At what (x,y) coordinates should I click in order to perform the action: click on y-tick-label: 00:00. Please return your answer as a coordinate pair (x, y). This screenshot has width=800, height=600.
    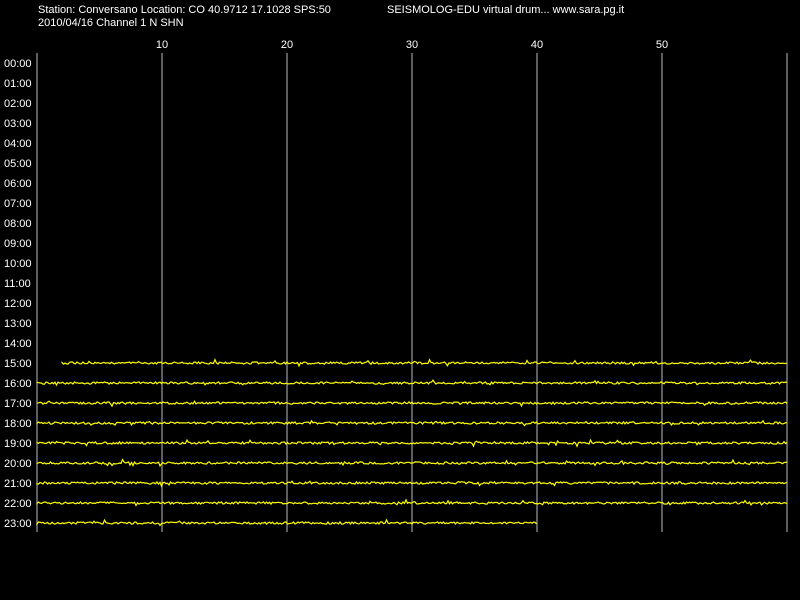
    Looking at the image, I should click on (18, 64).